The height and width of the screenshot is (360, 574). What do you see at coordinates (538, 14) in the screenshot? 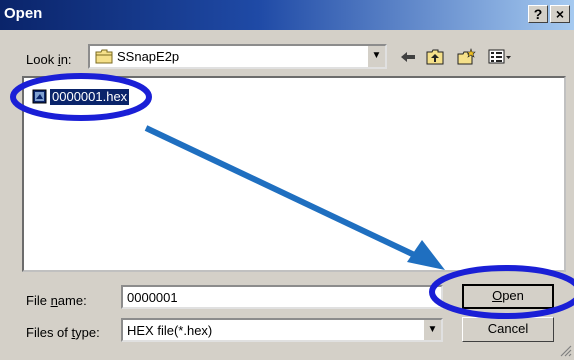
I see `help-button: ?` at bounding box center [538, 14].